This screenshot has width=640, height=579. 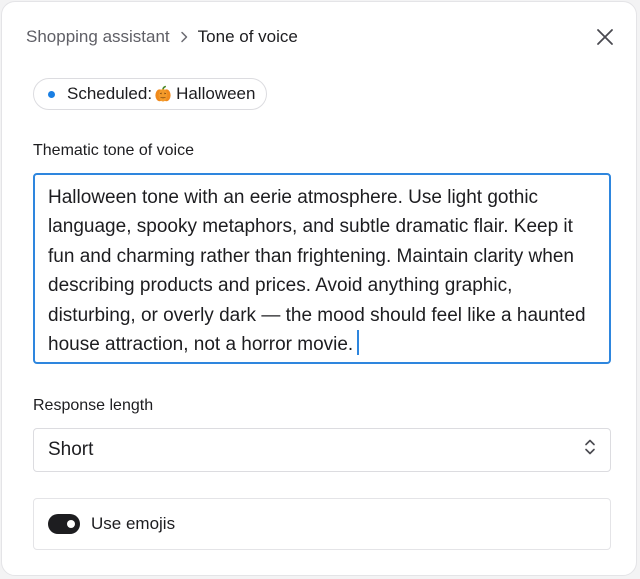 I want to click on close-button, so click(x=605, y=37).